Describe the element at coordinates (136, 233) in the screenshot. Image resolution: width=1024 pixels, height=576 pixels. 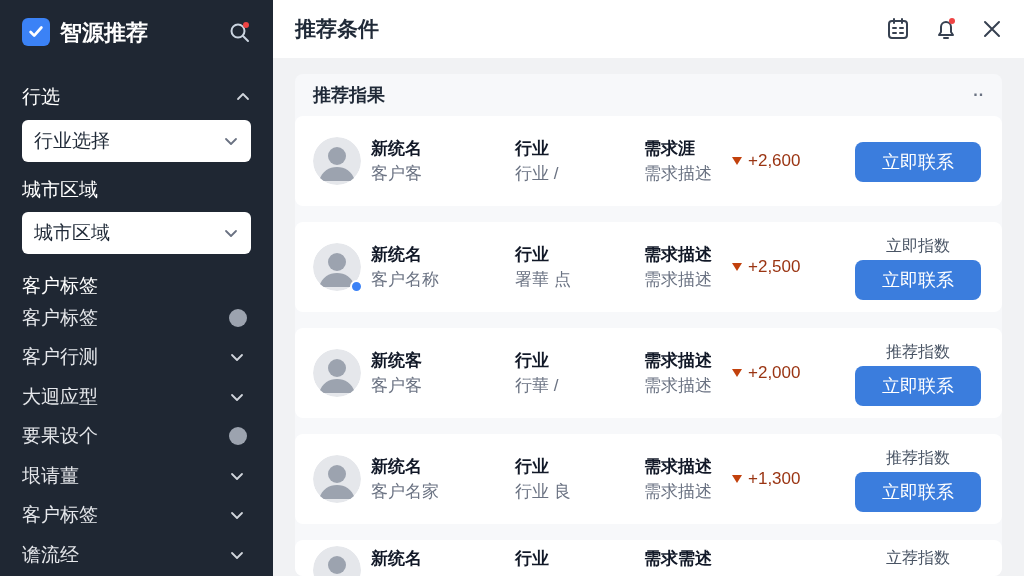
I see `dropdown-field: 城市区域` at that location.